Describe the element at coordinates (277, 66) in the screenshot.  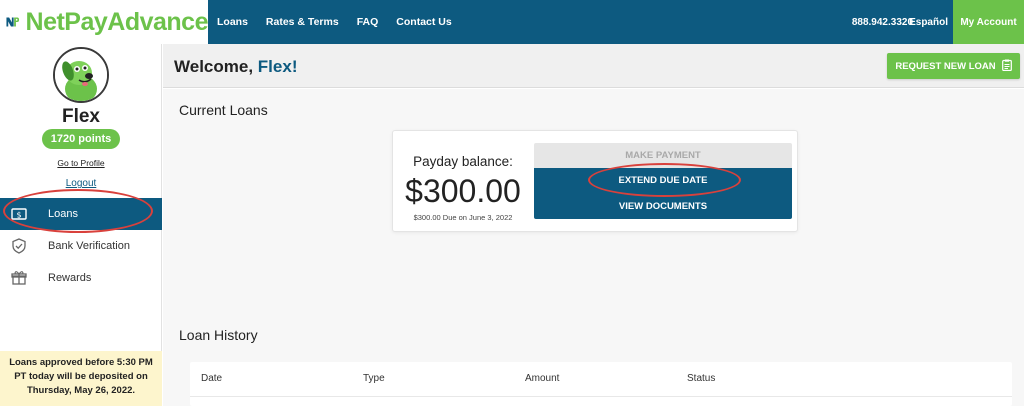
I see `welcome-name: Flex!` at that location.